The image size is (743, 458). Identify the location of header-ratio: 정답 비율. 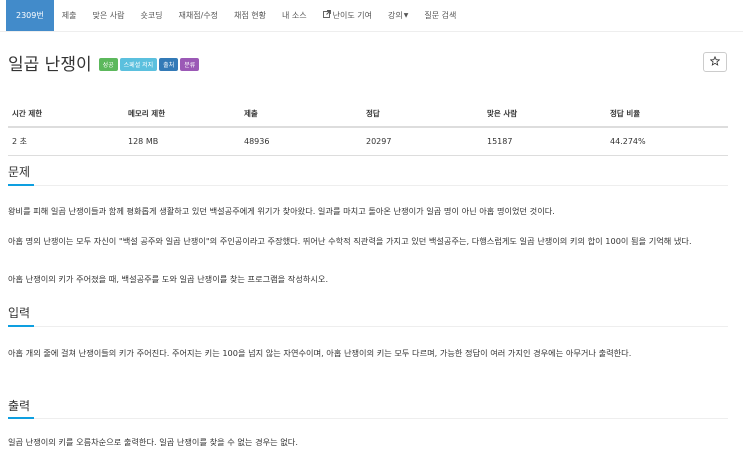
(625, 113).